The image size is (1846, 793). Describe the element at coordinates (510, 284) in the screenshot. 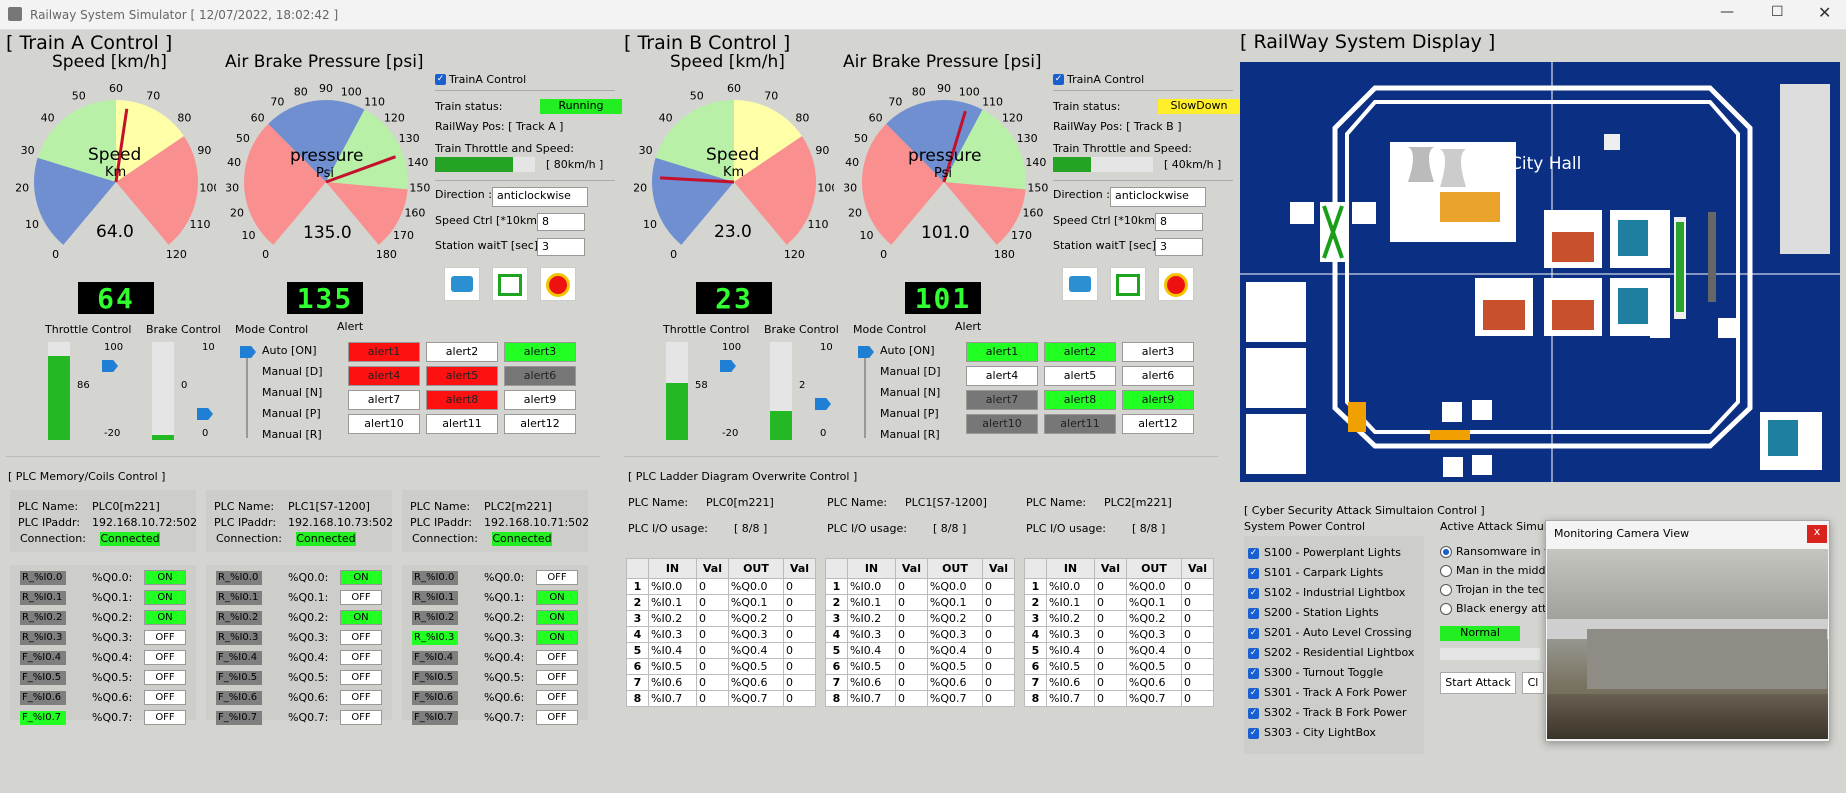

I see `trainA-stop-frame-button` at that location.